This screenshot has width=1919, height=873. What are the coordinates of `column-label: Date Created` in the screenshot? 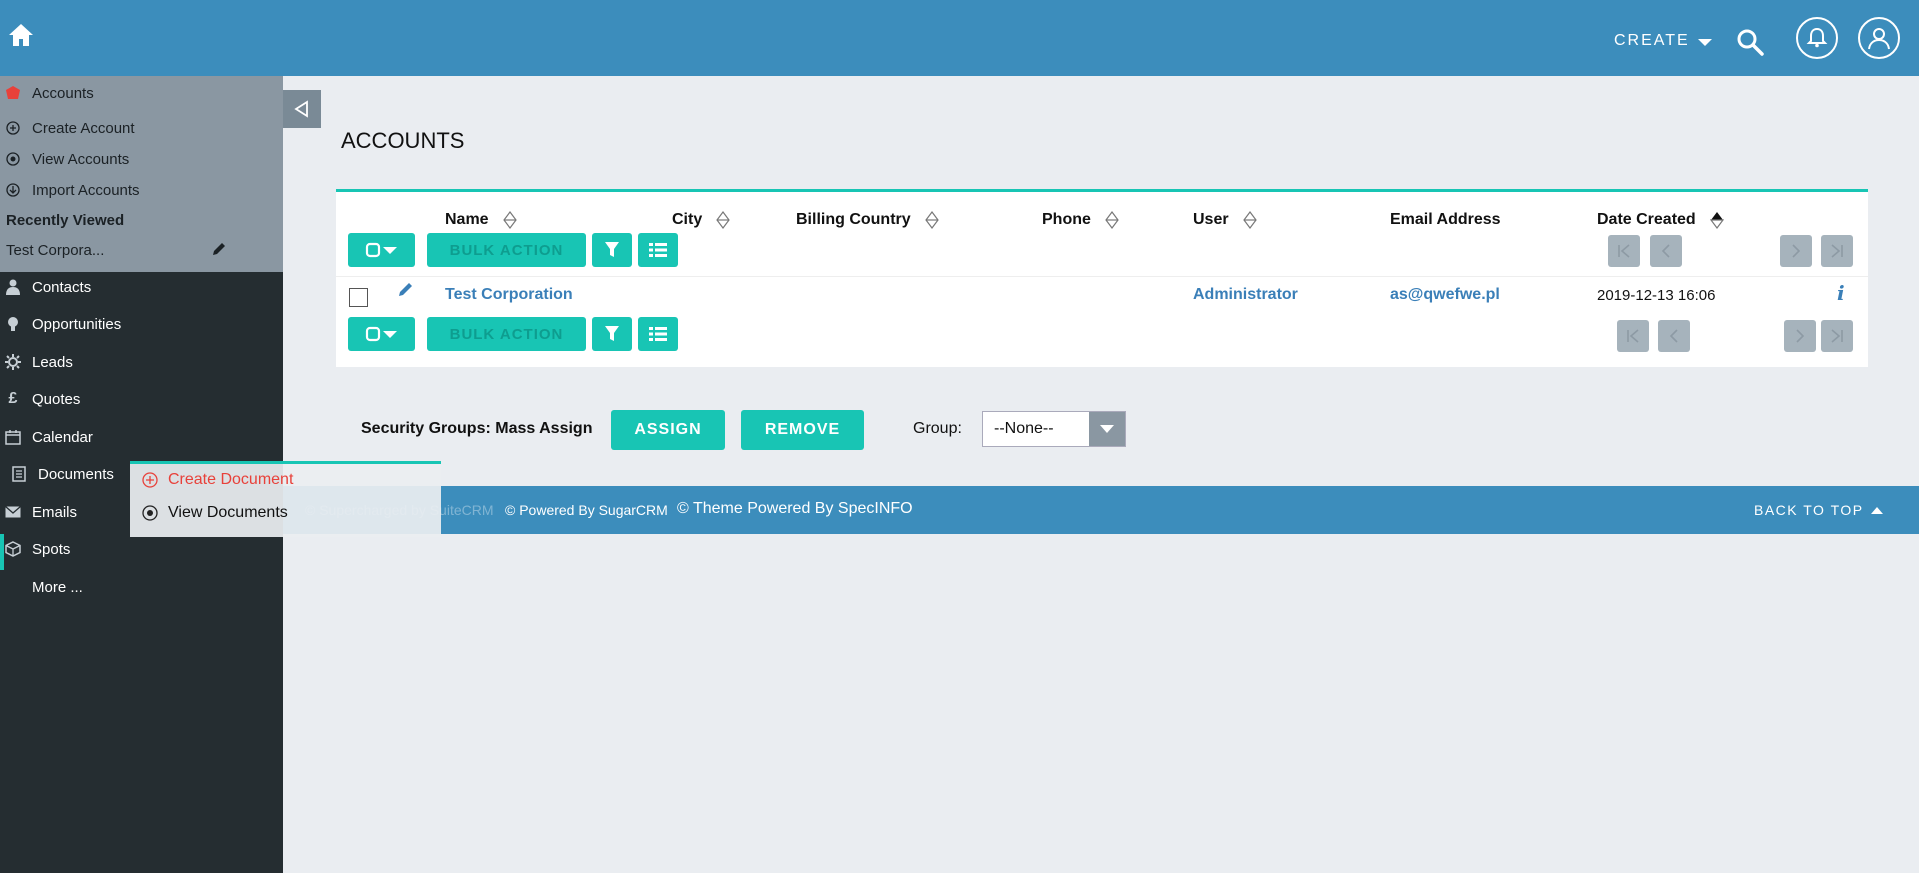 It's located at (1646, 219).